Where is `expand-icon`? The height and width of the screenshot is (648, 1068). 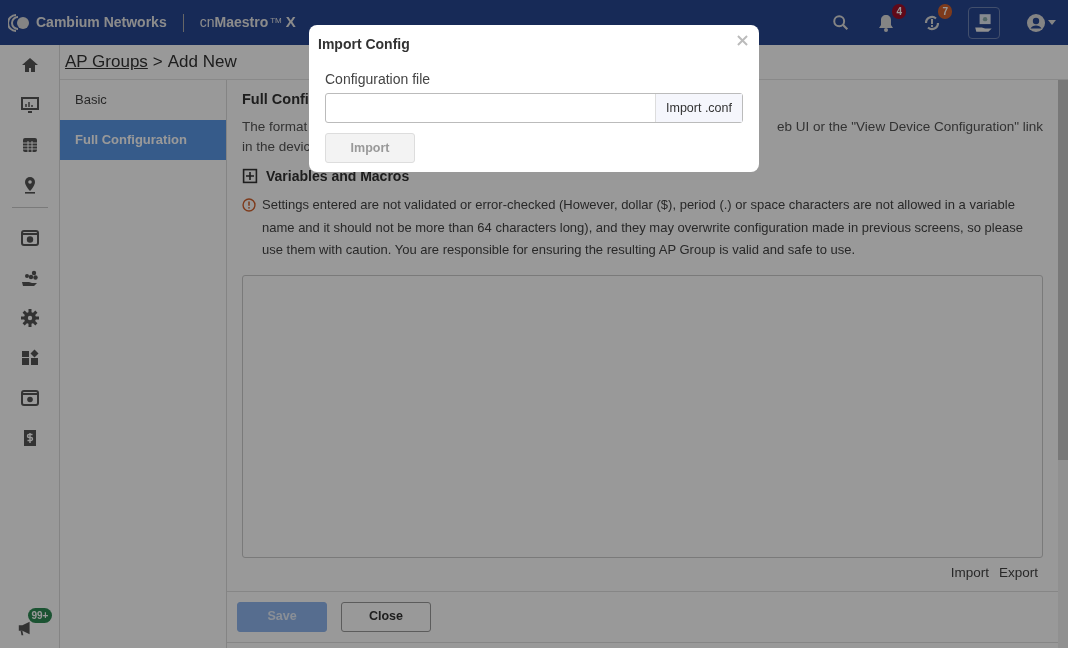
expand-icon is located at coordinates (250, 176).